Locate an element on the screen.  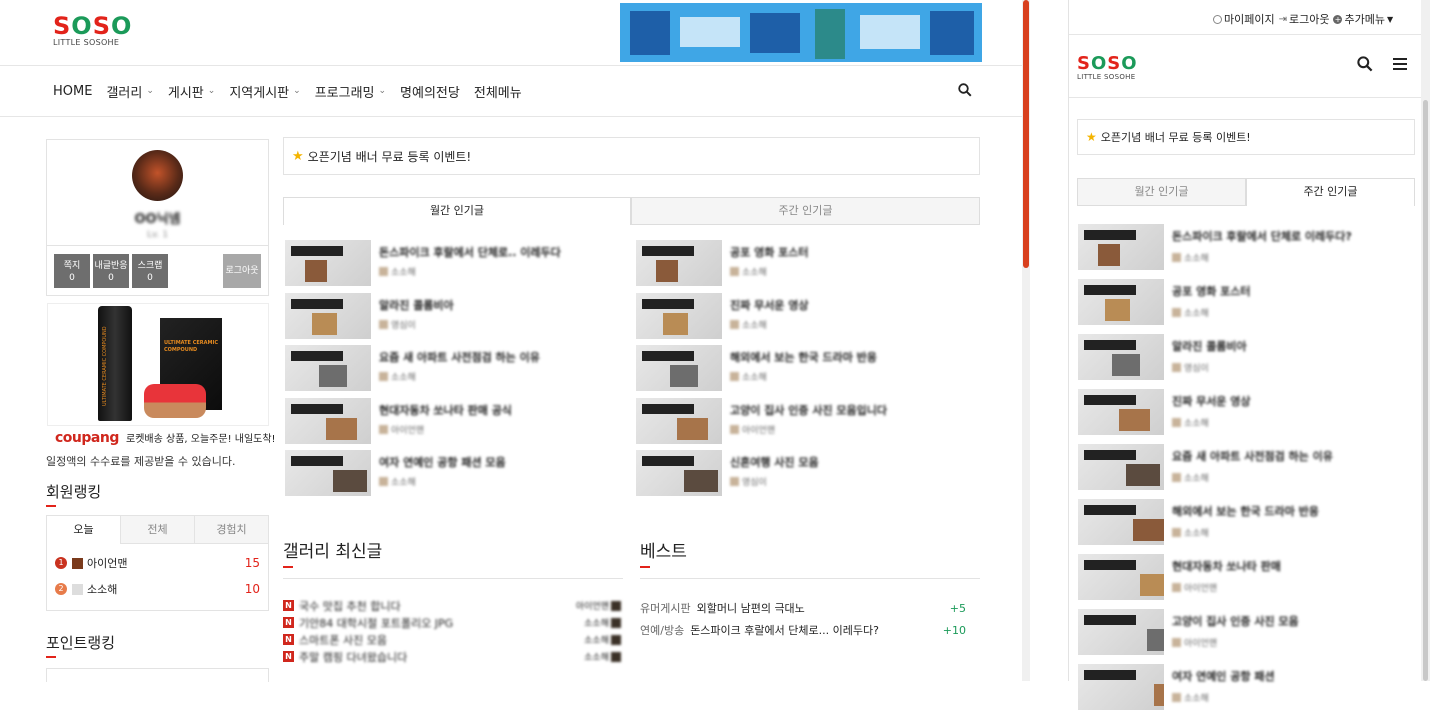
ranking-row: 2 소소해 10 is located at coordinates (157, 589).